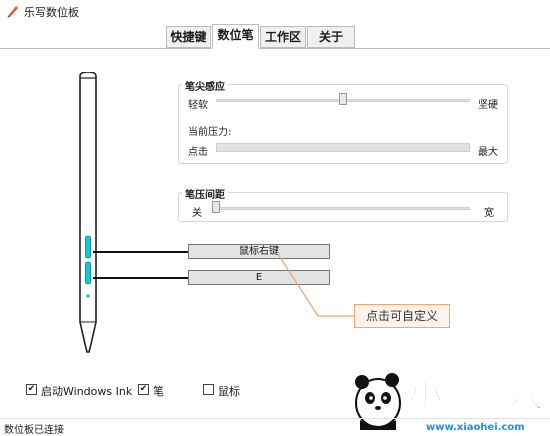 Image resolution: width=550 pixels, height=436 pixels. I want to click on window-title: 乐写数位板, so click(51, 12).